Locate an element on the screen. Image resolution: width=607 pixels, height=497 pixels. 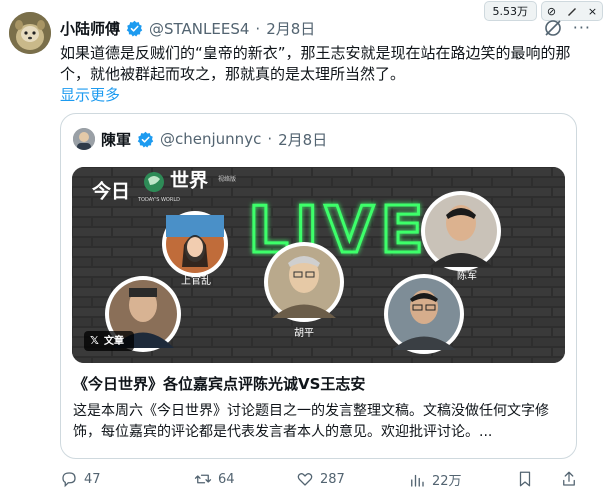
guest-photo-huping is located at coordinates (304, 282).